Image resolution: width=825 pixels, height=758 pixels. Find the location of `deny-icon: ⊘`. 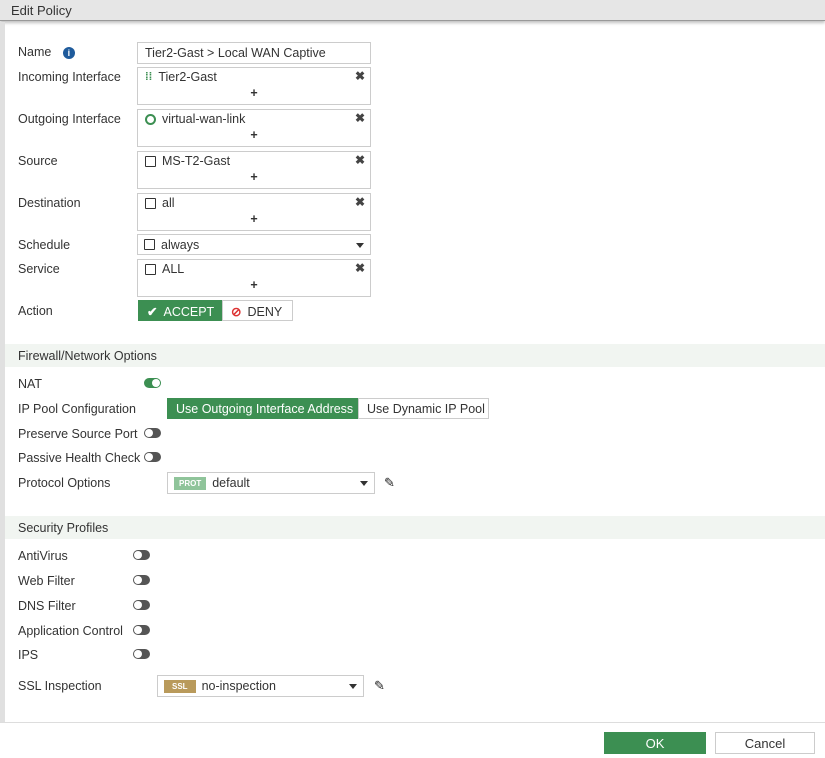

deny-icon: ⊘ is located at coordinates (236, 312).